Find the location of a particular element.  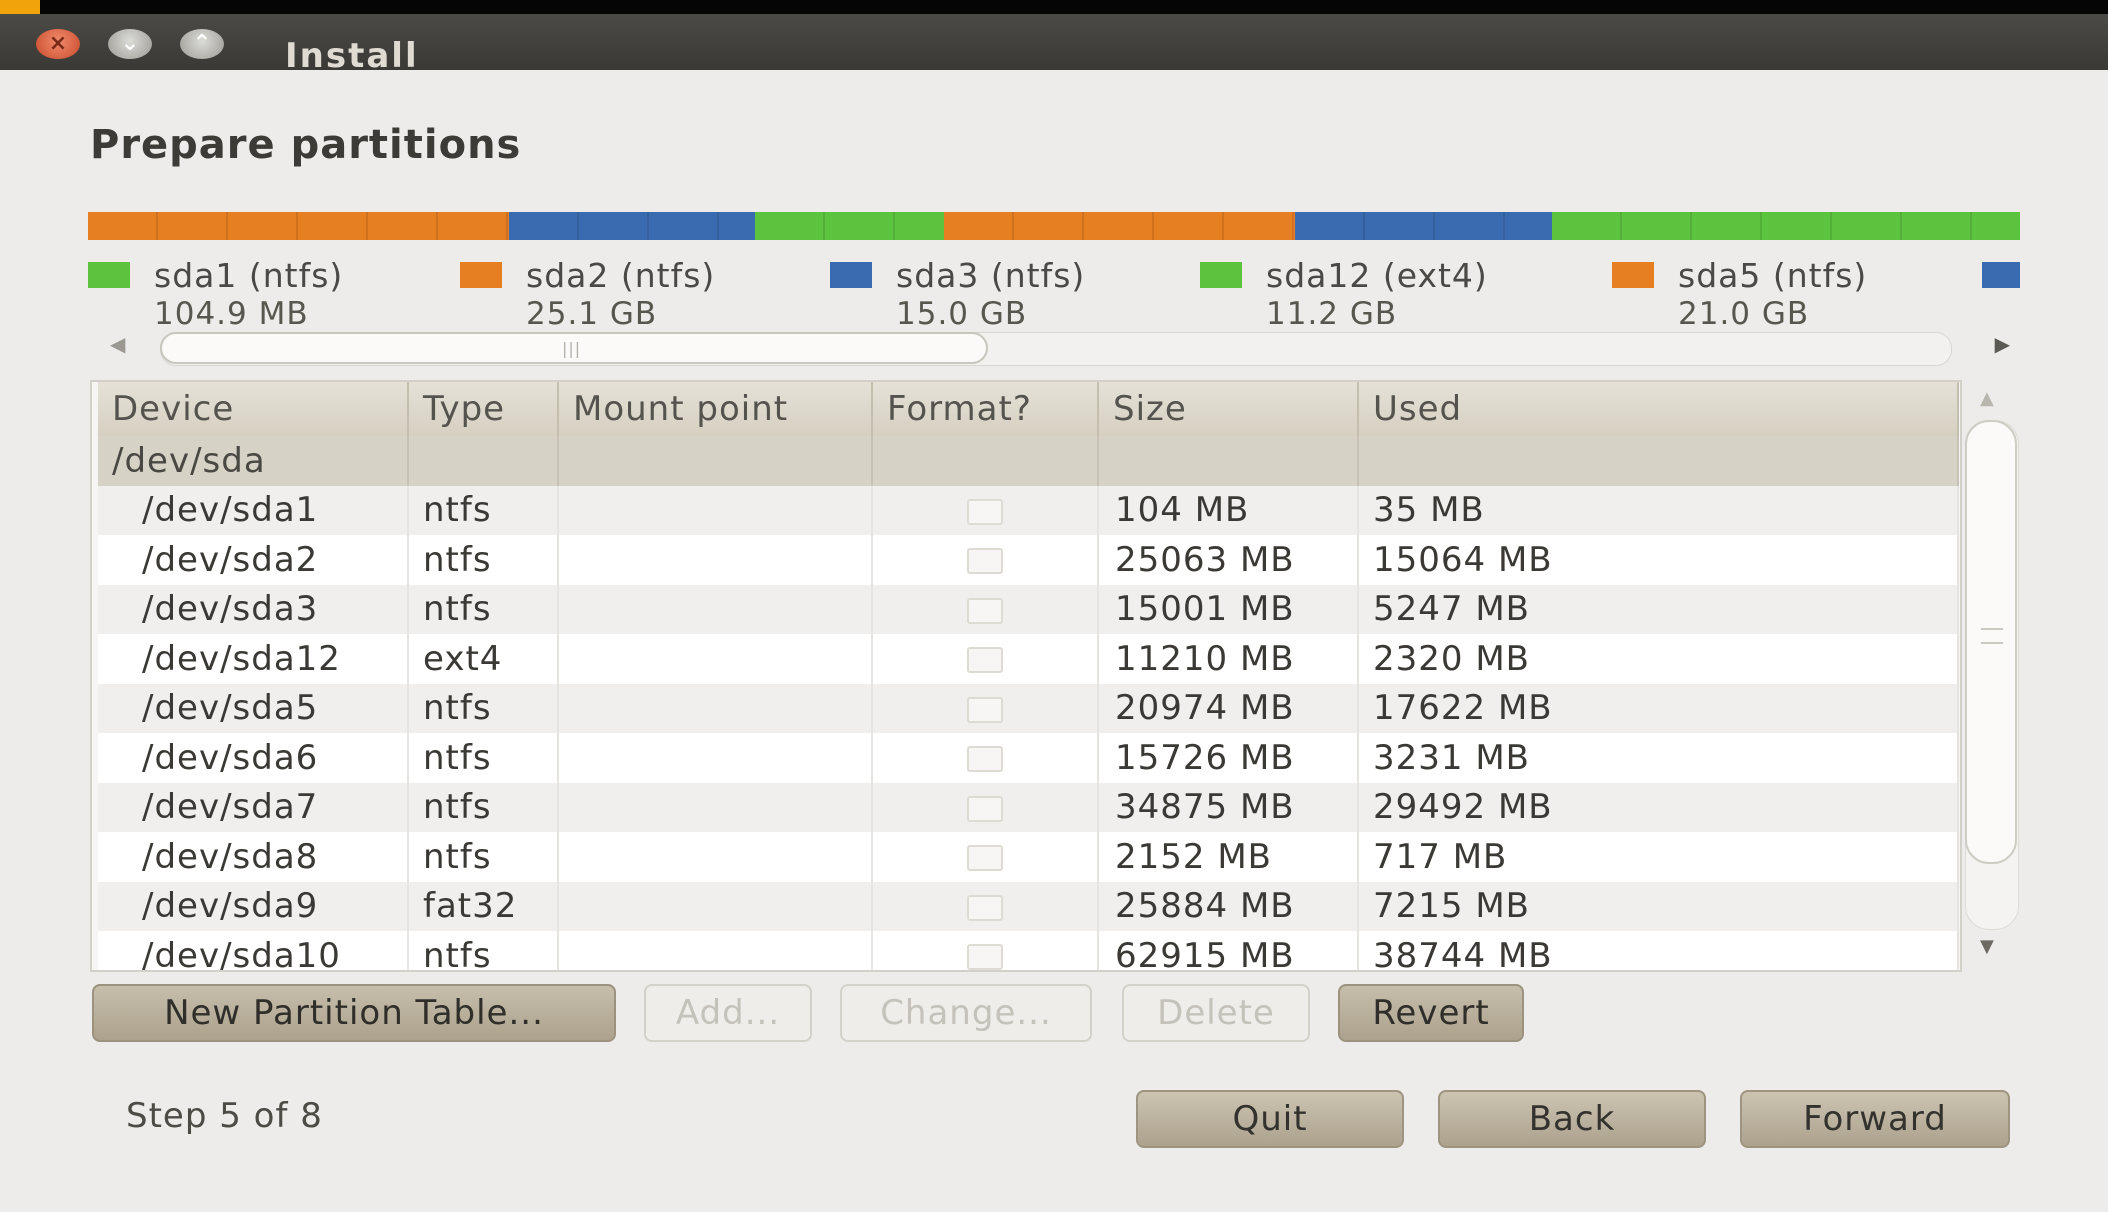

used-cell: 29492 MB is located at coordinates (1658, 807).